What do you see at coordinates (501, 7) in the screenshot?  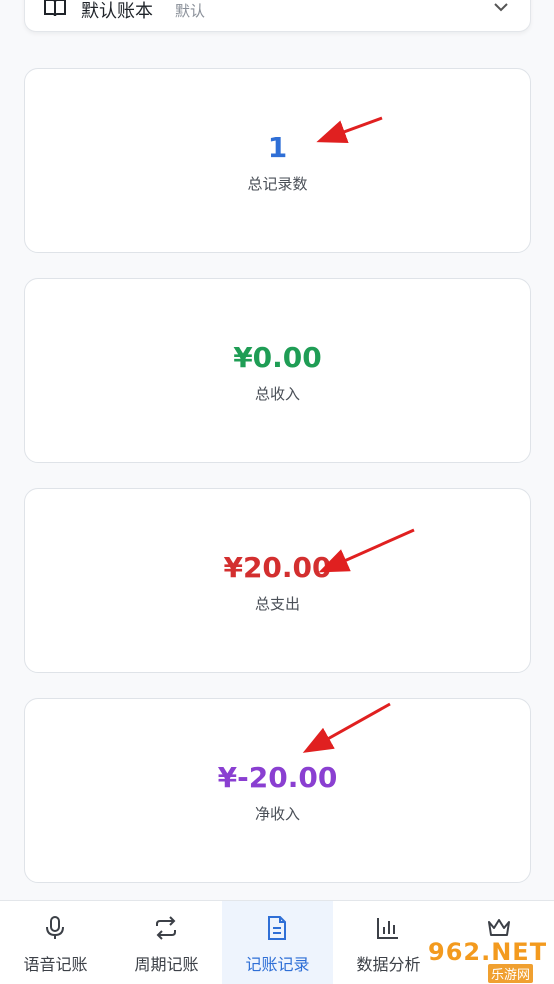 I see `chevron-down-icon` at bounding box center [501, 7].